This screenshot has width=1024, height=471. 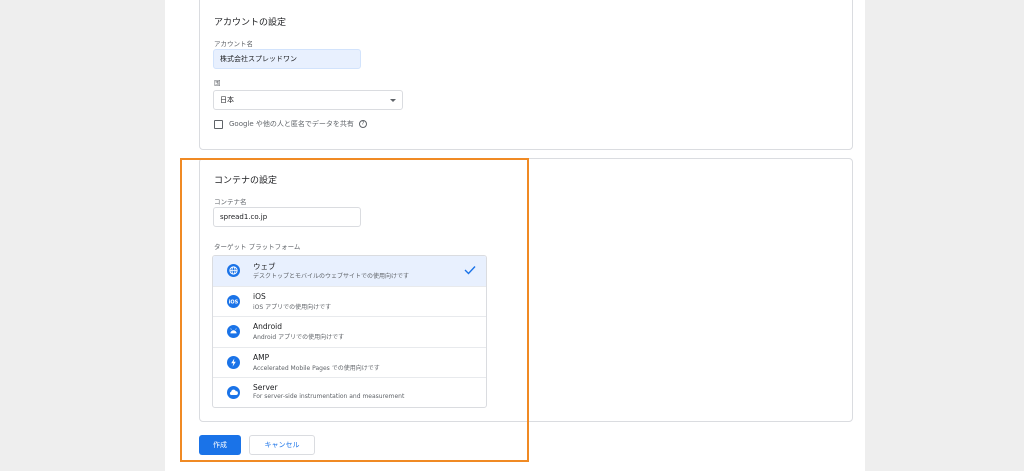 I want to click on platform-option-amp: AMP Accelerated Mobile Pages での使用向けです, so click(x=349, y=363).